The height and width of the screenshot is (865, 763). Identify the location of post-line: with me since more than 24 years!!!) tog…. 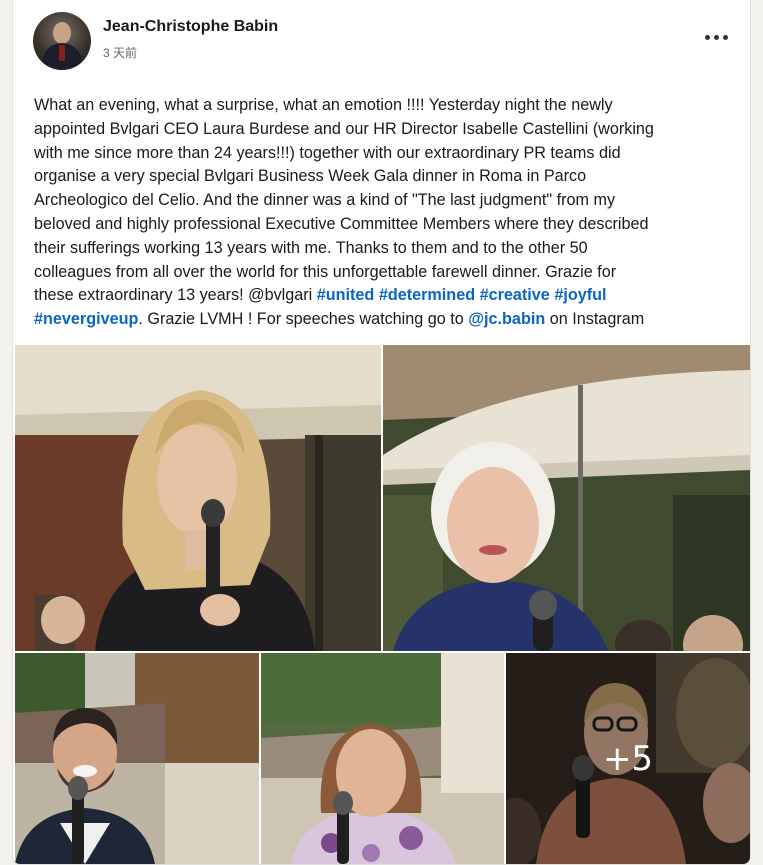
(327, 152).